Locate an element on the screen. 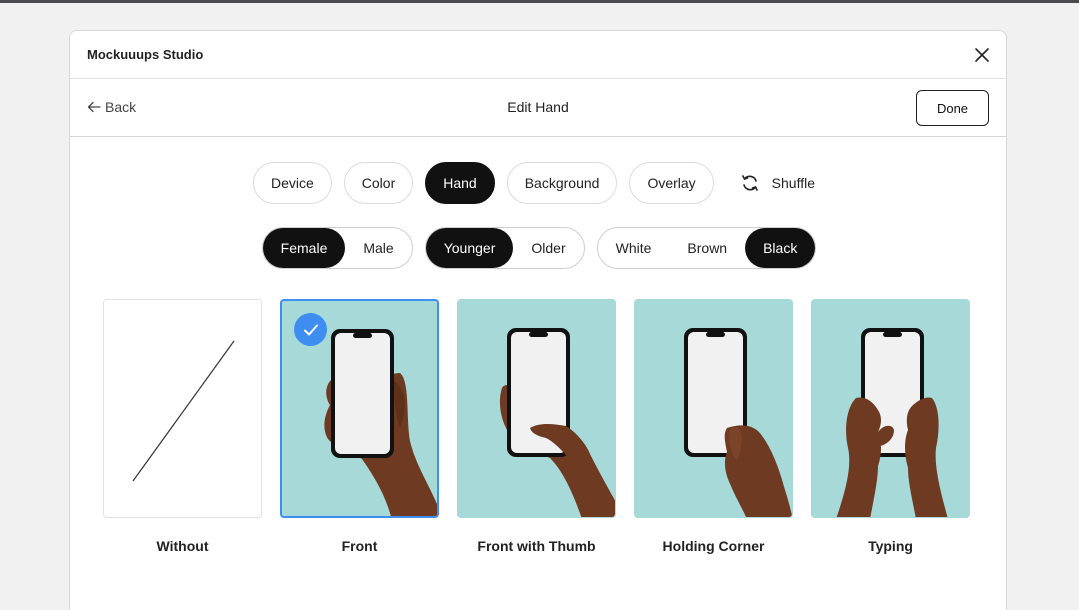 This screenshot has width=1079, height=610. no-hand-icon is located at coordinates (183, 411).